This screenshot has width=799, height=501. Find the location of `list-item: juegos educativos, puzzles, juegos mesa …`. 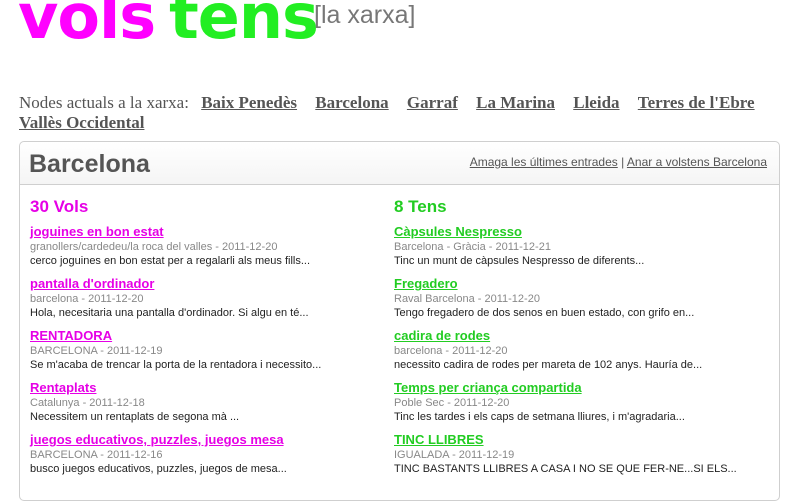

list-item: juegos educativos, puzzles, juegos mesa … is located at coordinates (205, 454).